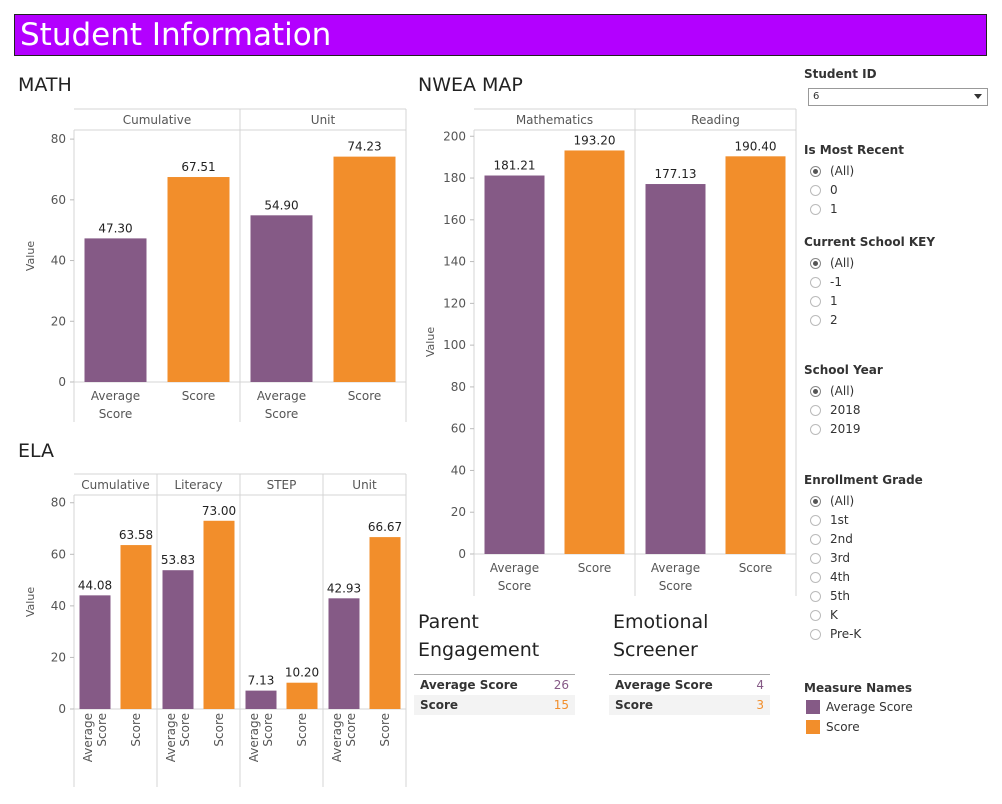 This screenshot has height=804, width=1002. I want to click on school-key-option-2: 2, so click(824, 321).